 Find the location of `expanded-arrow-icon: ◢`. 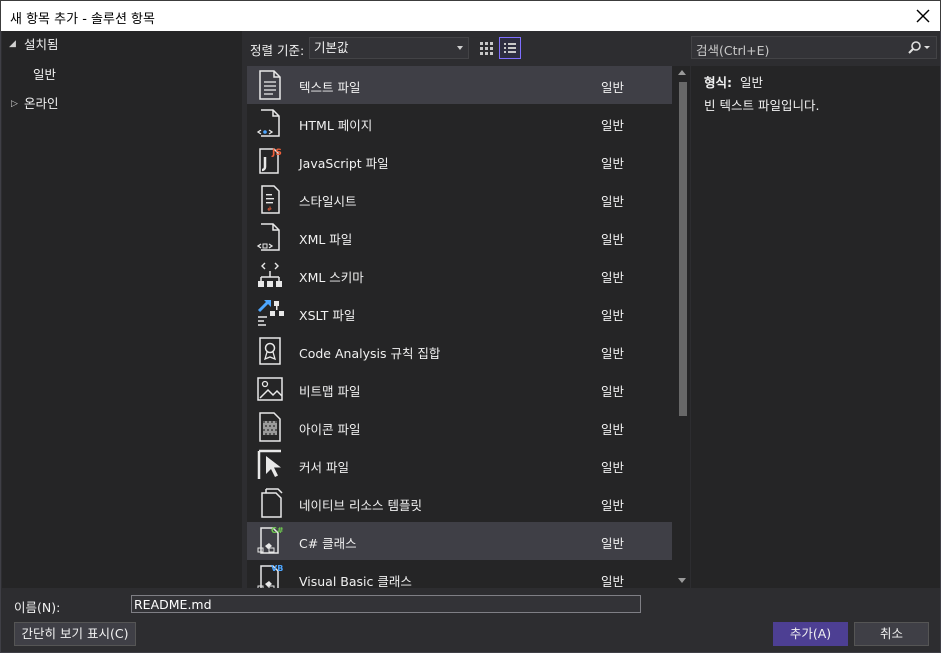

expanded-arrow-icon: ◢ is located at coordinates (12, 44).